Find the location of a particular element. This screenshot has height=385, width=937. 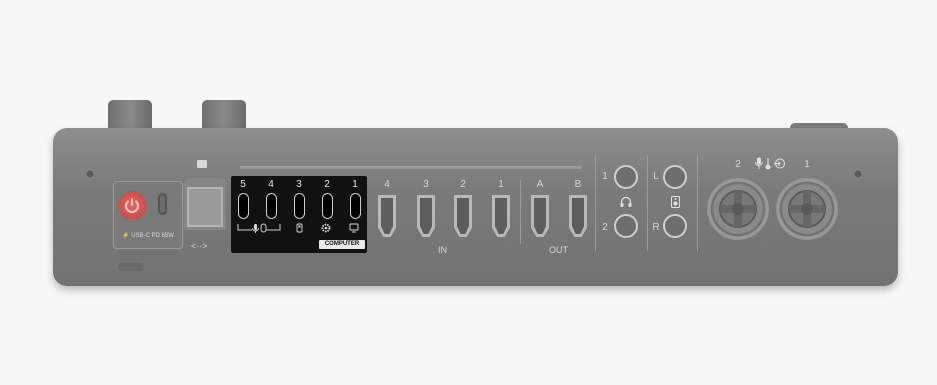

lightning-icon: ⚡ is located at coordinates (126, 236).